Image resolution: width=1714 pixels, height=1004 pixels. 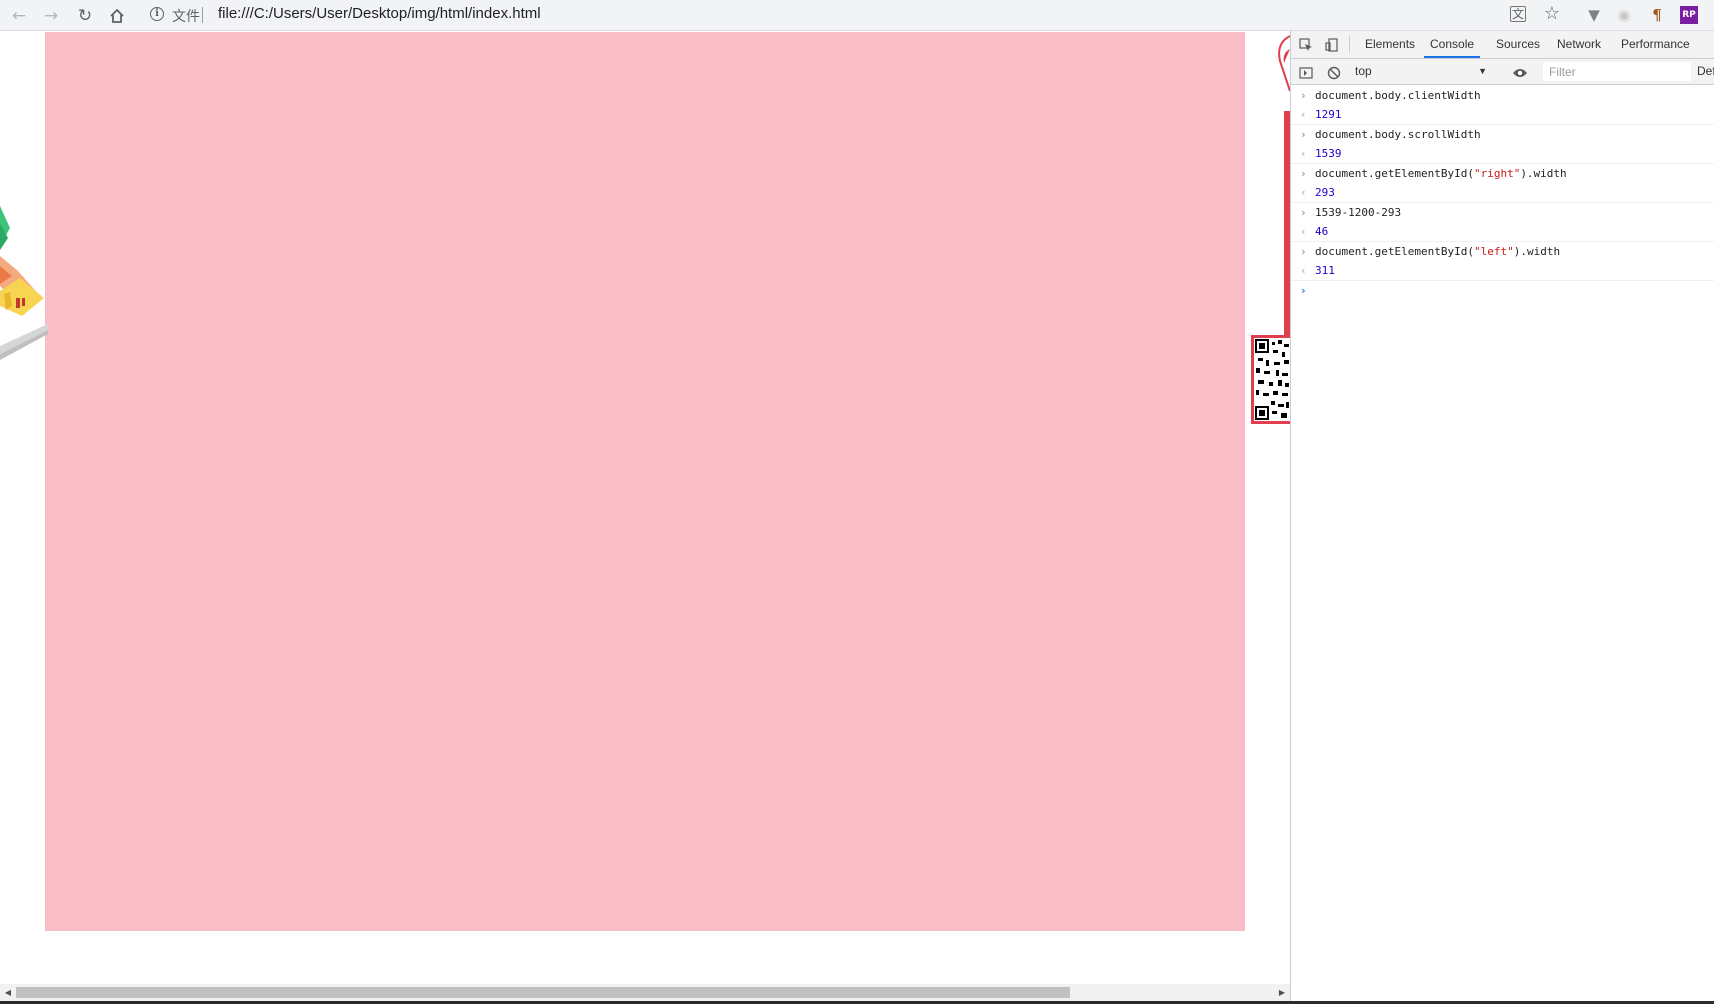 What do you see at coordinates (1579, 44) in the screenshot?
I see `tab-network: Network` at bounding box center [1579, 44].